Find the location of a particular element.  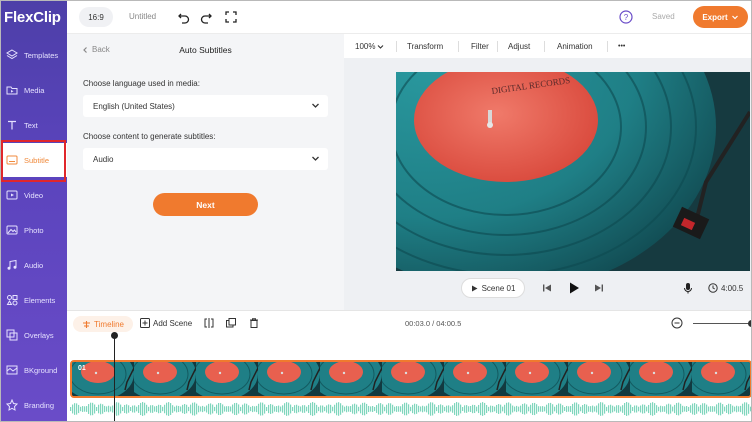

scene-label: Scene 01 is located at coordinates (498, 288).